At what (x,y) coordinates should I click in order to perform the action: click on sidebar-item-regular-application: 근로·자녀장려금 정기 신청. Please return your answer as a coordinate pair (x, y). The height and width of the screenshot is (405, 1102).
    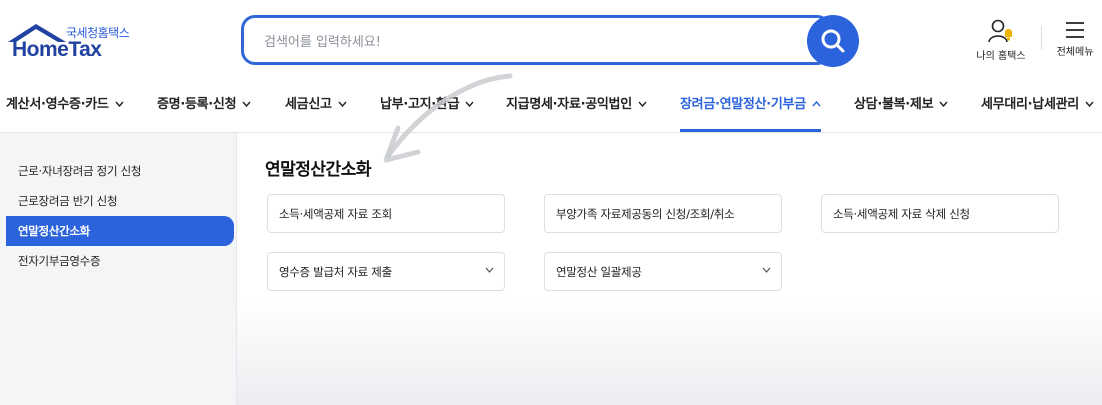
    Looking at the image, I should click on (120, 171).